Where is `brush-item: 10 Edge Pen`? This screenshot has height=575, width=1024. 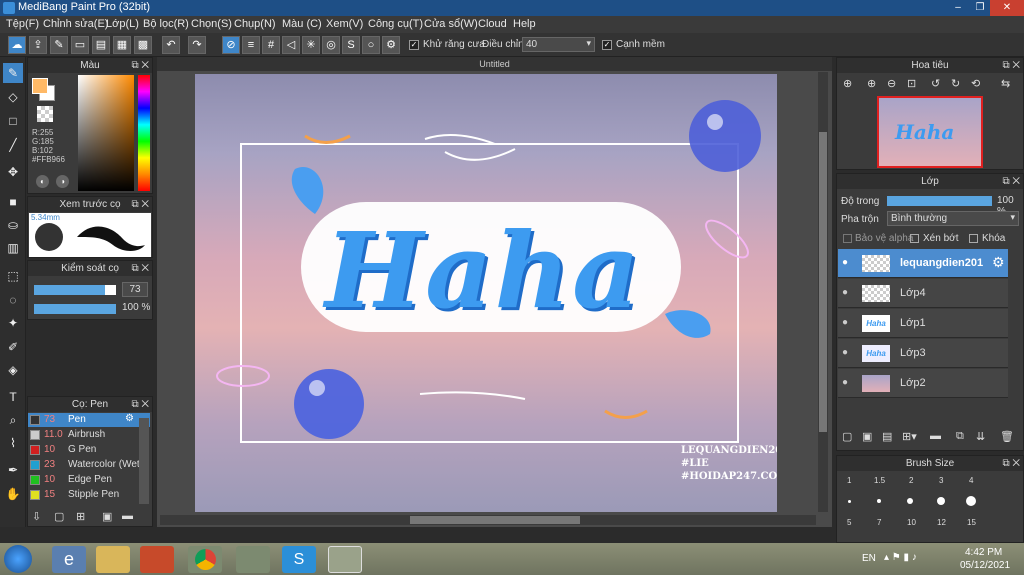 brush-item: 10 Edge Pen is located at coordinates (89, 480).